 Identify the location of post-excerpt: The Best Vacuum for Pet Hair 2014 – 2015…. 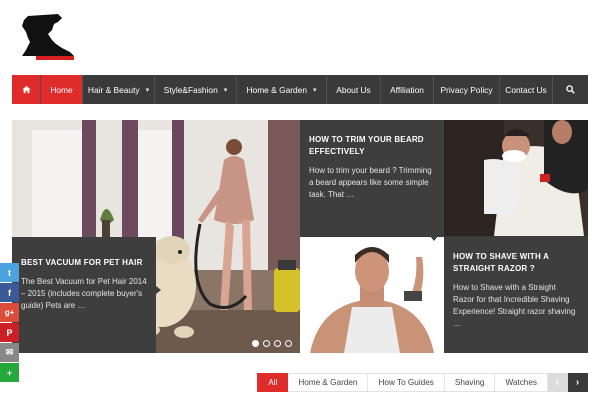
(84, 293).